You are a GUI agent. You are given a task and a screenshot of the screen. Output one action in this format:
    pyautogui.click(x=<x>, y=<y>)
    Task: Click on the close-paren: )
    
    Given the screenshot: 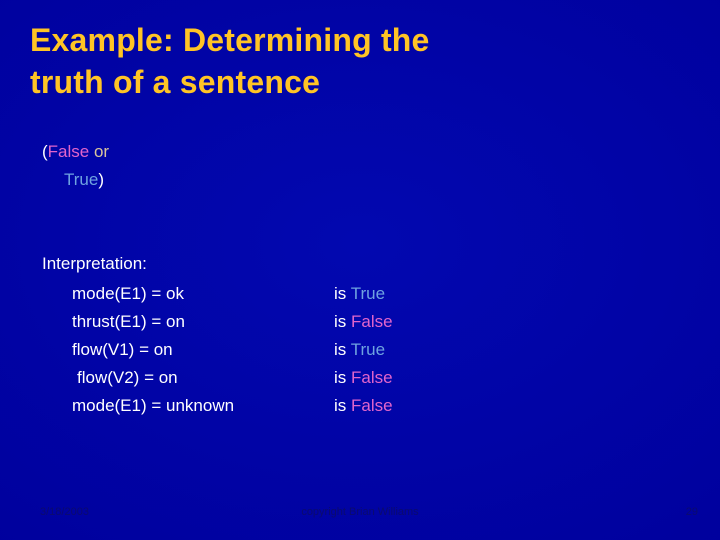 What is the action you would take?
    pyautogui.click(x=101, y=179)
    